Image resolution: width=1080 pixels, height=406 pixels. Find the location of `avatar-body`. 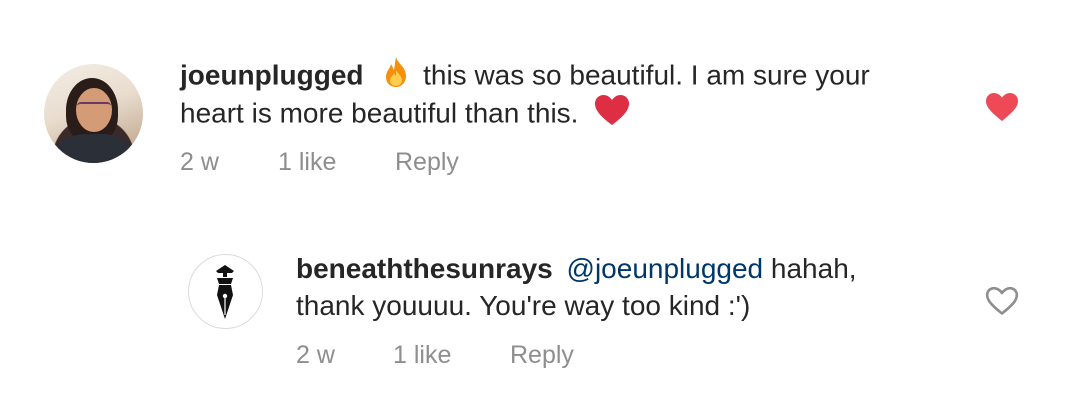

avatar-body is located at coordinates (94, 148).